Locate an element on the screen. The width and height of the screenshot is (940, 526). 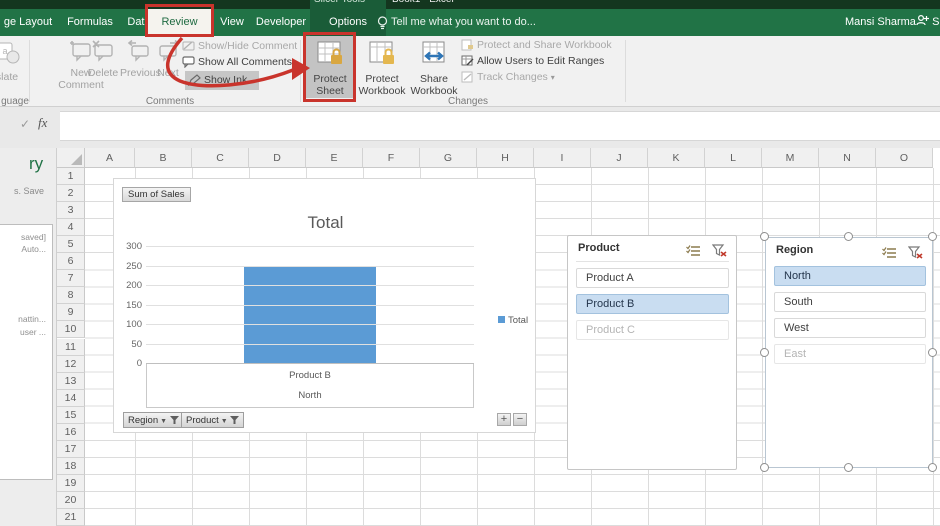
share-workbook-button: Share Workbook is located at coordinates (434, 67).